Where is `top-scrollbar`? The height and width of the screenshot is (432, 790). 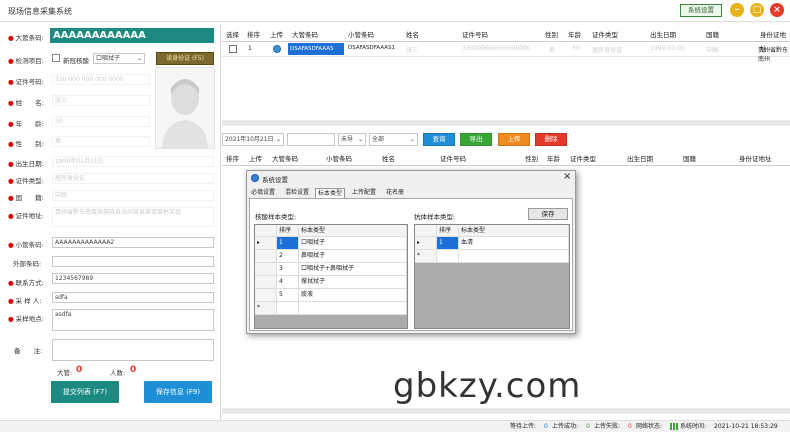 top-scrollbar is located at coordinates (506, 123).